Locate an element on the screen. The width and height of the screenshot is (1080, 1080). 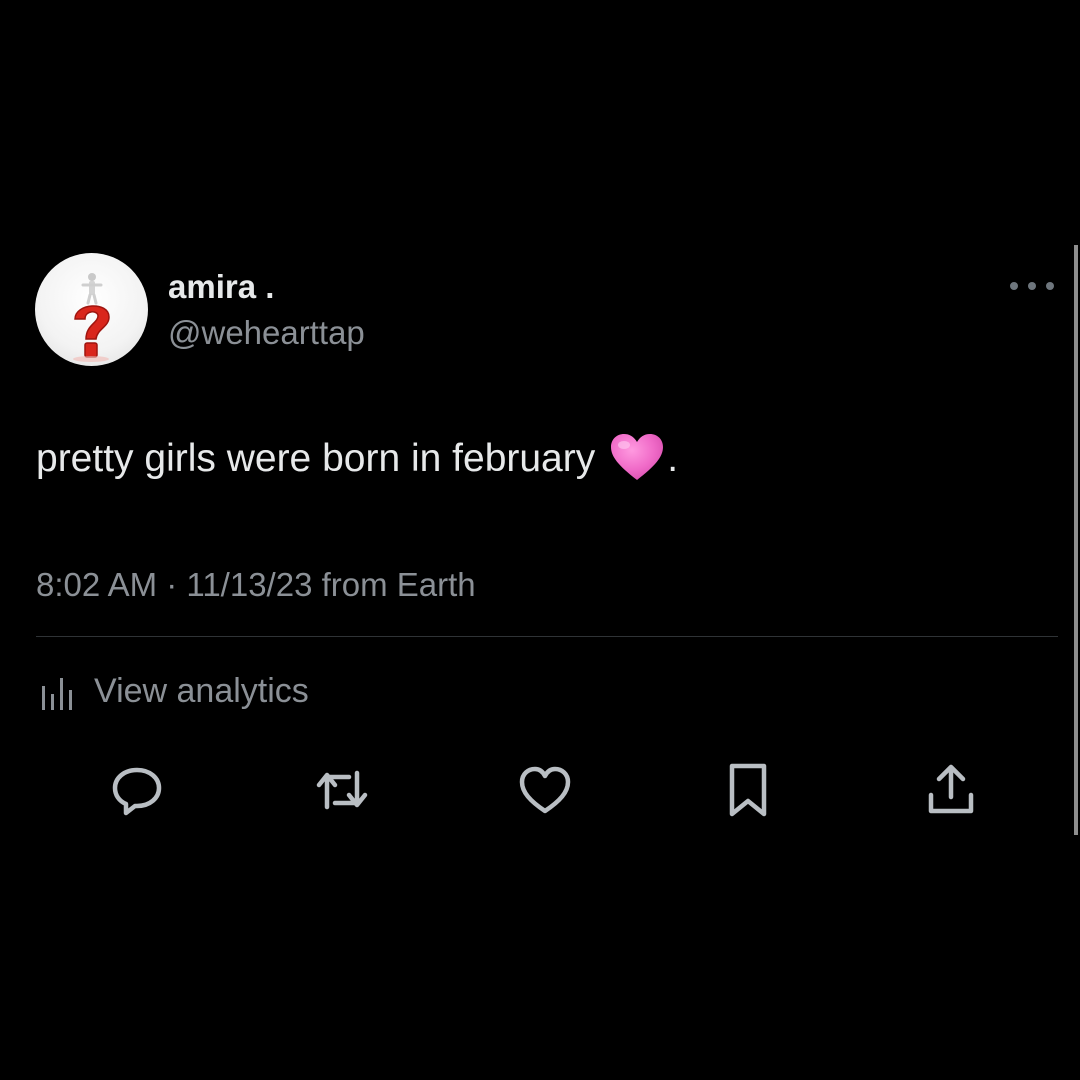
like-button is located at coordinates (545, 790).